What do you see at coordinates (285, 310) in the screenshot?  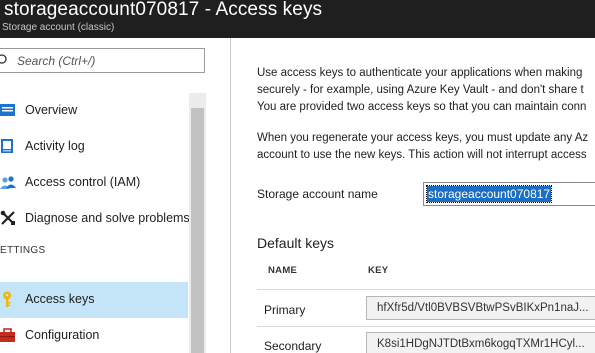 I see `key-name-primary: Primary` at bounding box center [285, 310].